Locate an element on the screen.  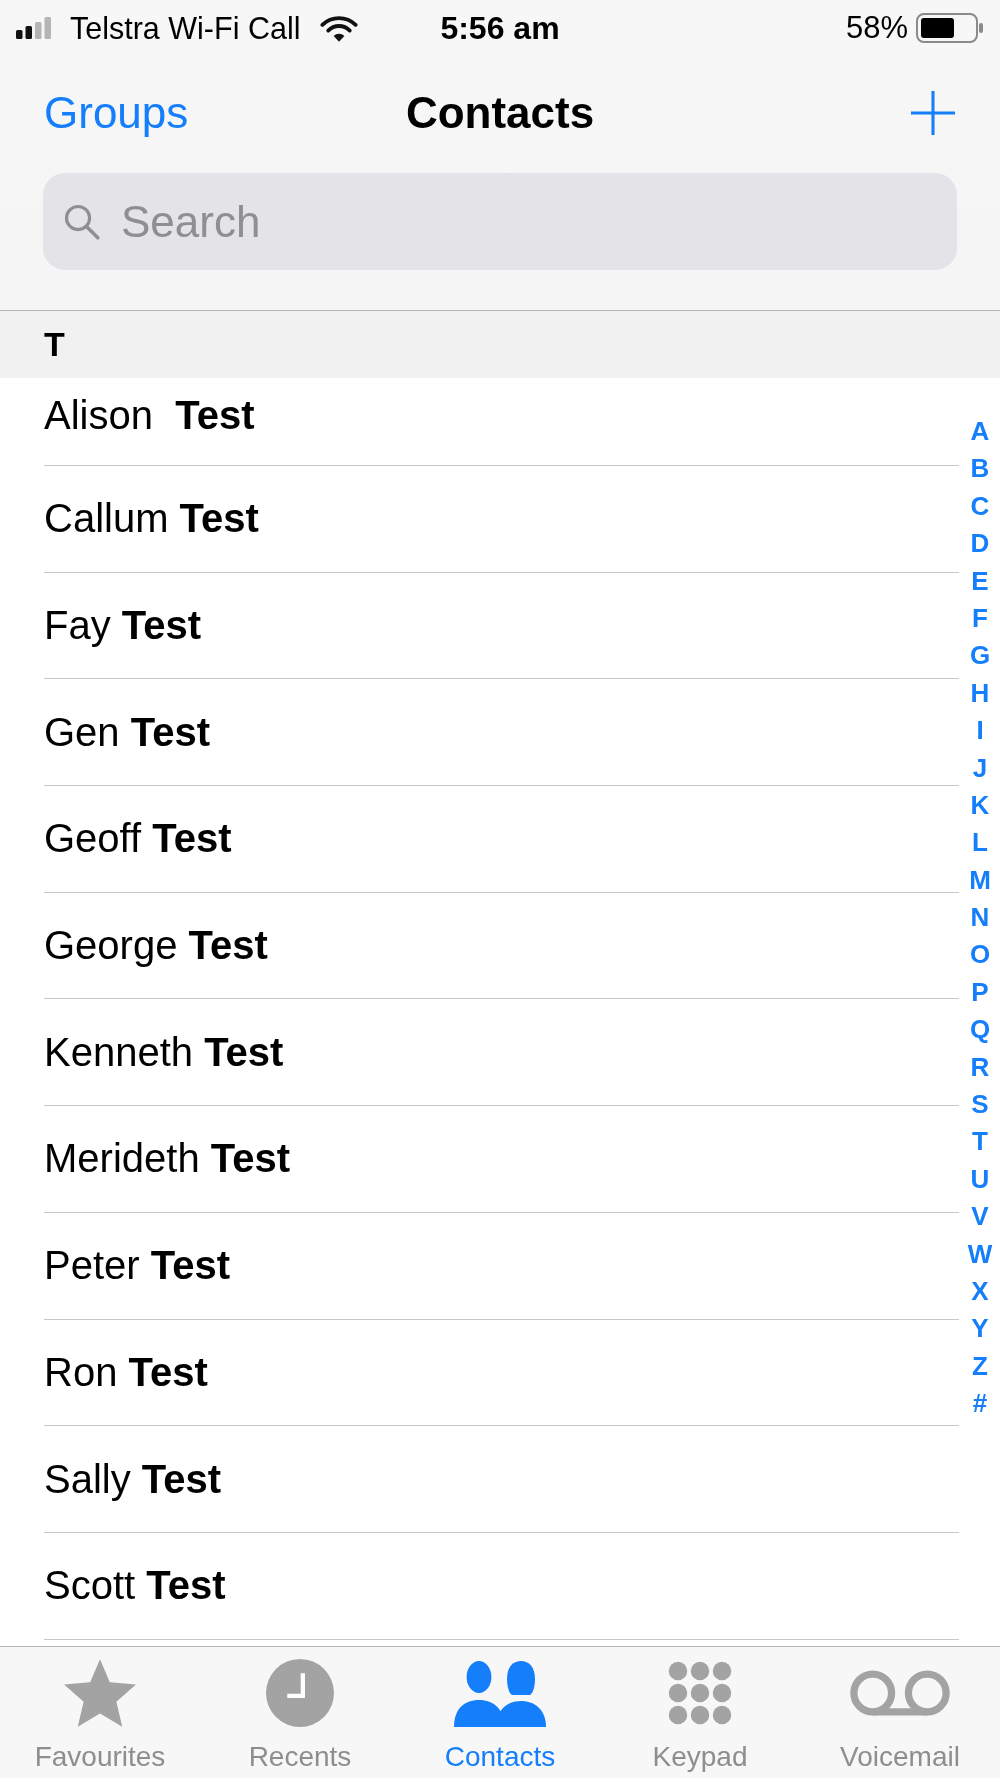
index-letter: R is located at coordinates (980, 1067).